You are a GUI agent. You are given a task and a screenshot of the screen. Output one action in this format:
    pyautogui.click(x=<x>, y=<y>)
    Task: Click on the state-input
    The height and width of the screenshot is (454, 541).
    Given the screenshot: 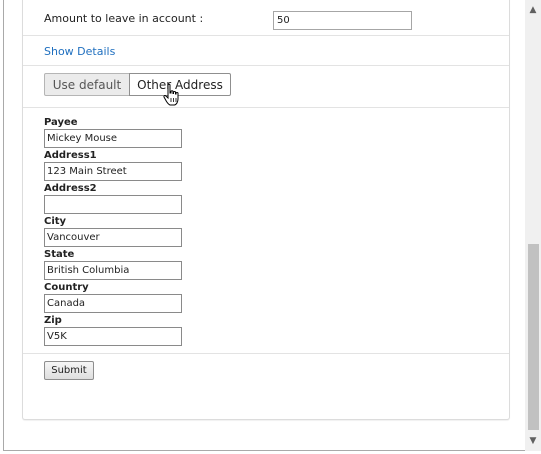 What is the action you would take?
    pyautogui.click(x=113, y=270)
    